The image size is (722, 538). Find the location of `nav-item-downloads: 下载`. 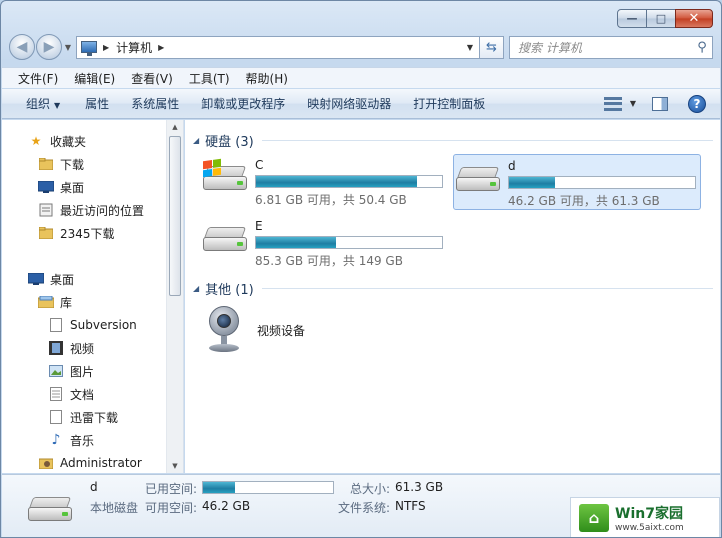

nav-item-downloads: 下载 is located at coordinates (61, 164).